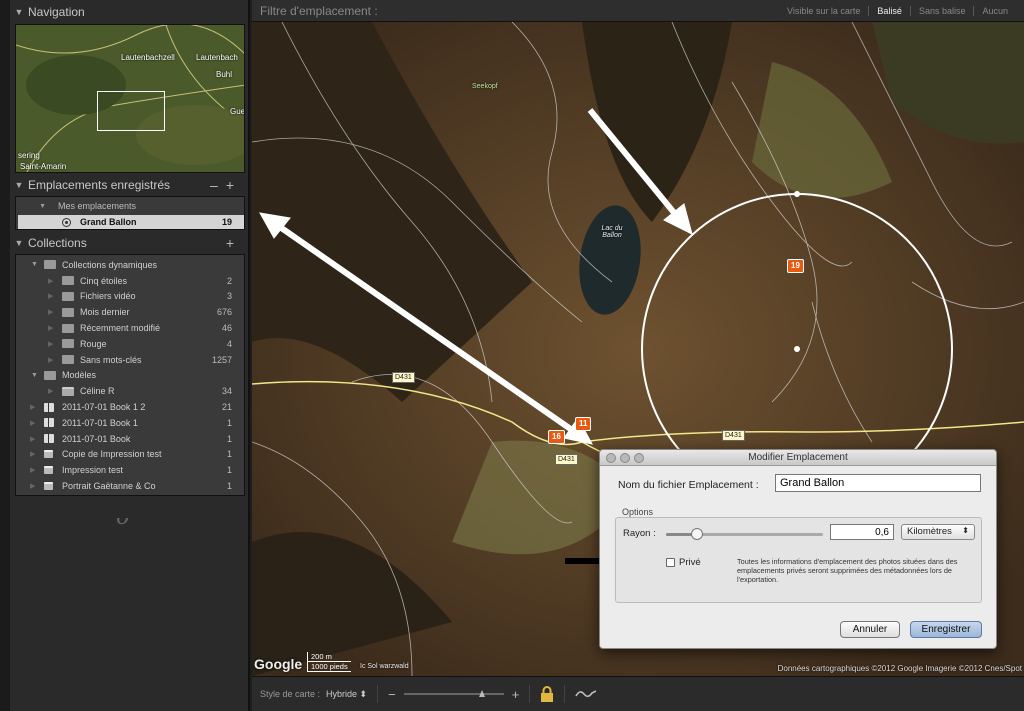 This screenshot has width=1024, height=711. I want to click on collection-row: ▼ Modèles, so click(130, 376).